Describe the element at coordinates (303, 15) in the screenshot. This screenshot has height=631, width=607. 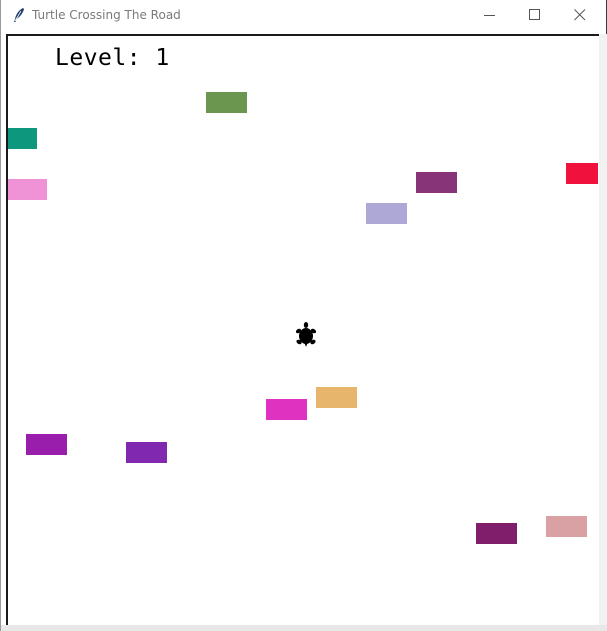
I see `title-bar: Turtle Crossing The Road` at that location.